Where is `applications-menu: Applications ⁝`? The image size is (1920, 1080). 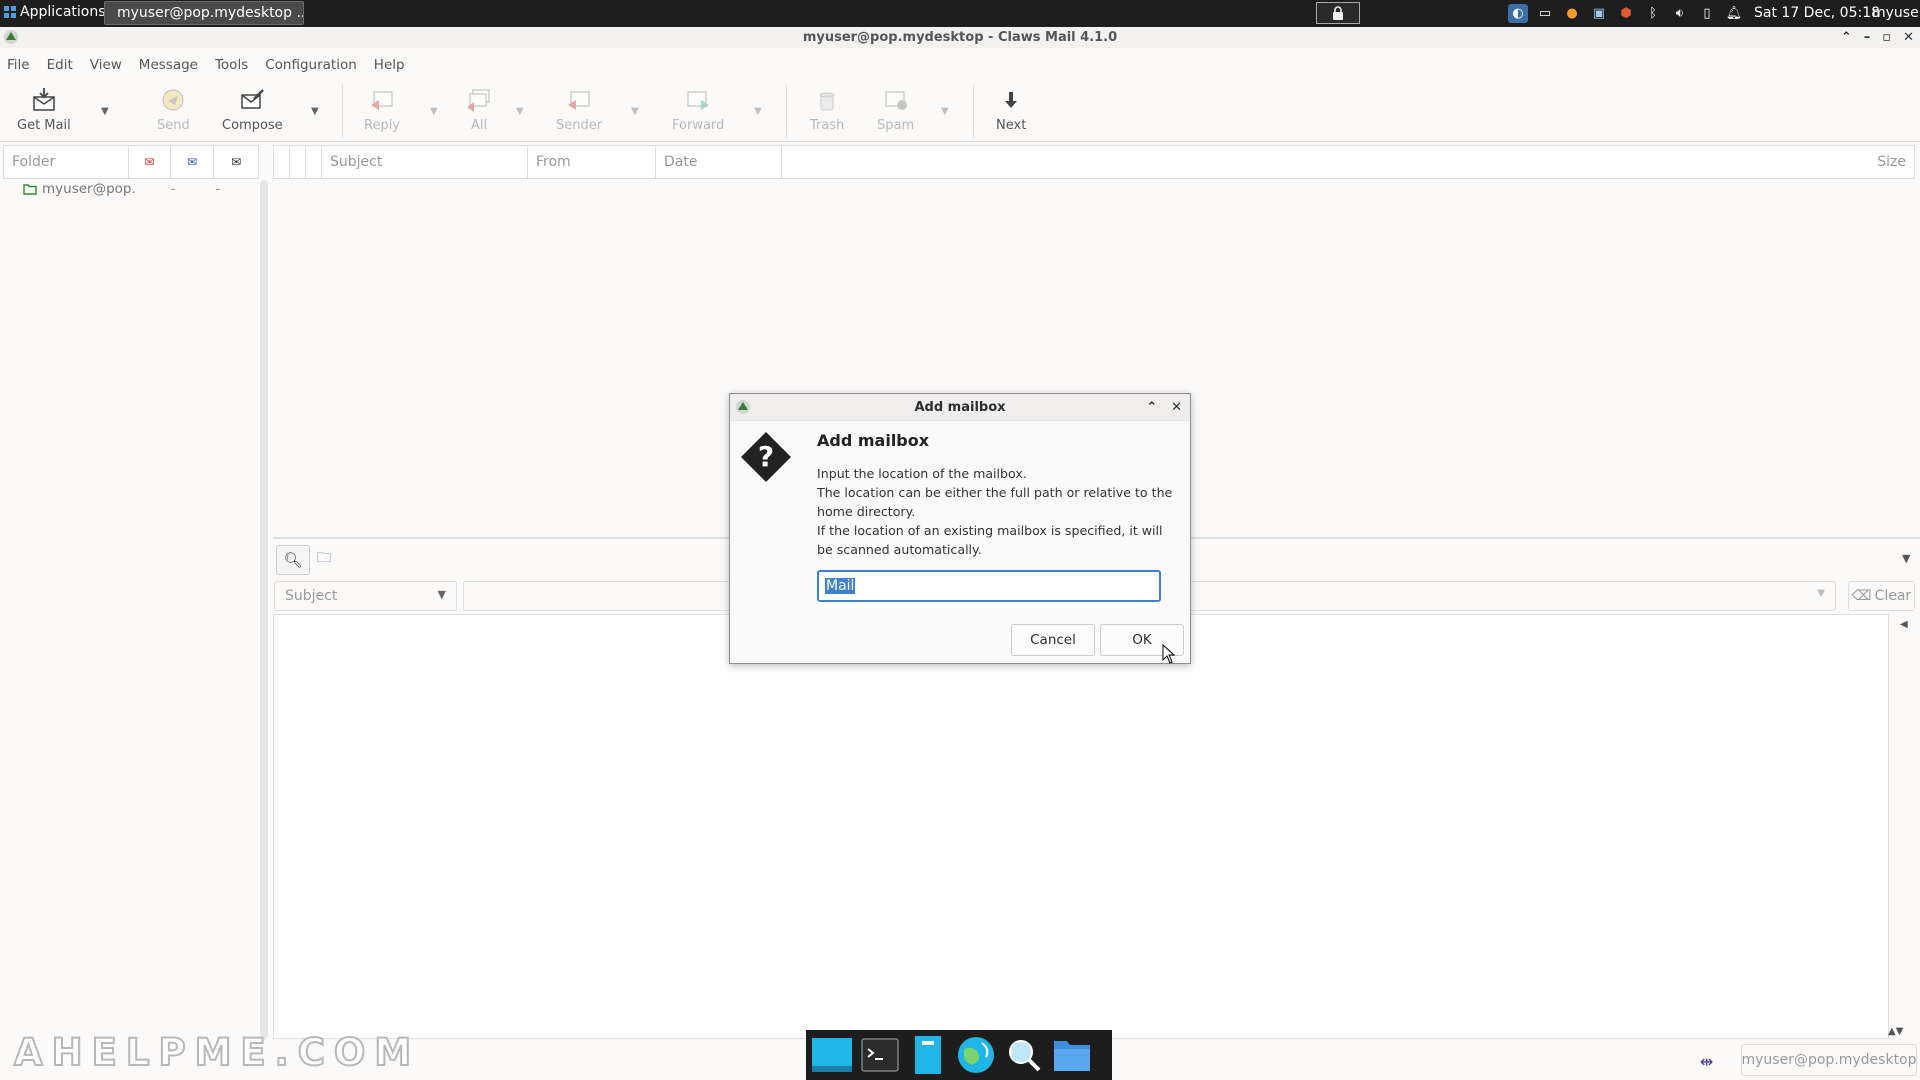 applications-menu: Applications ⁝ is located at coordinates (59, 12).